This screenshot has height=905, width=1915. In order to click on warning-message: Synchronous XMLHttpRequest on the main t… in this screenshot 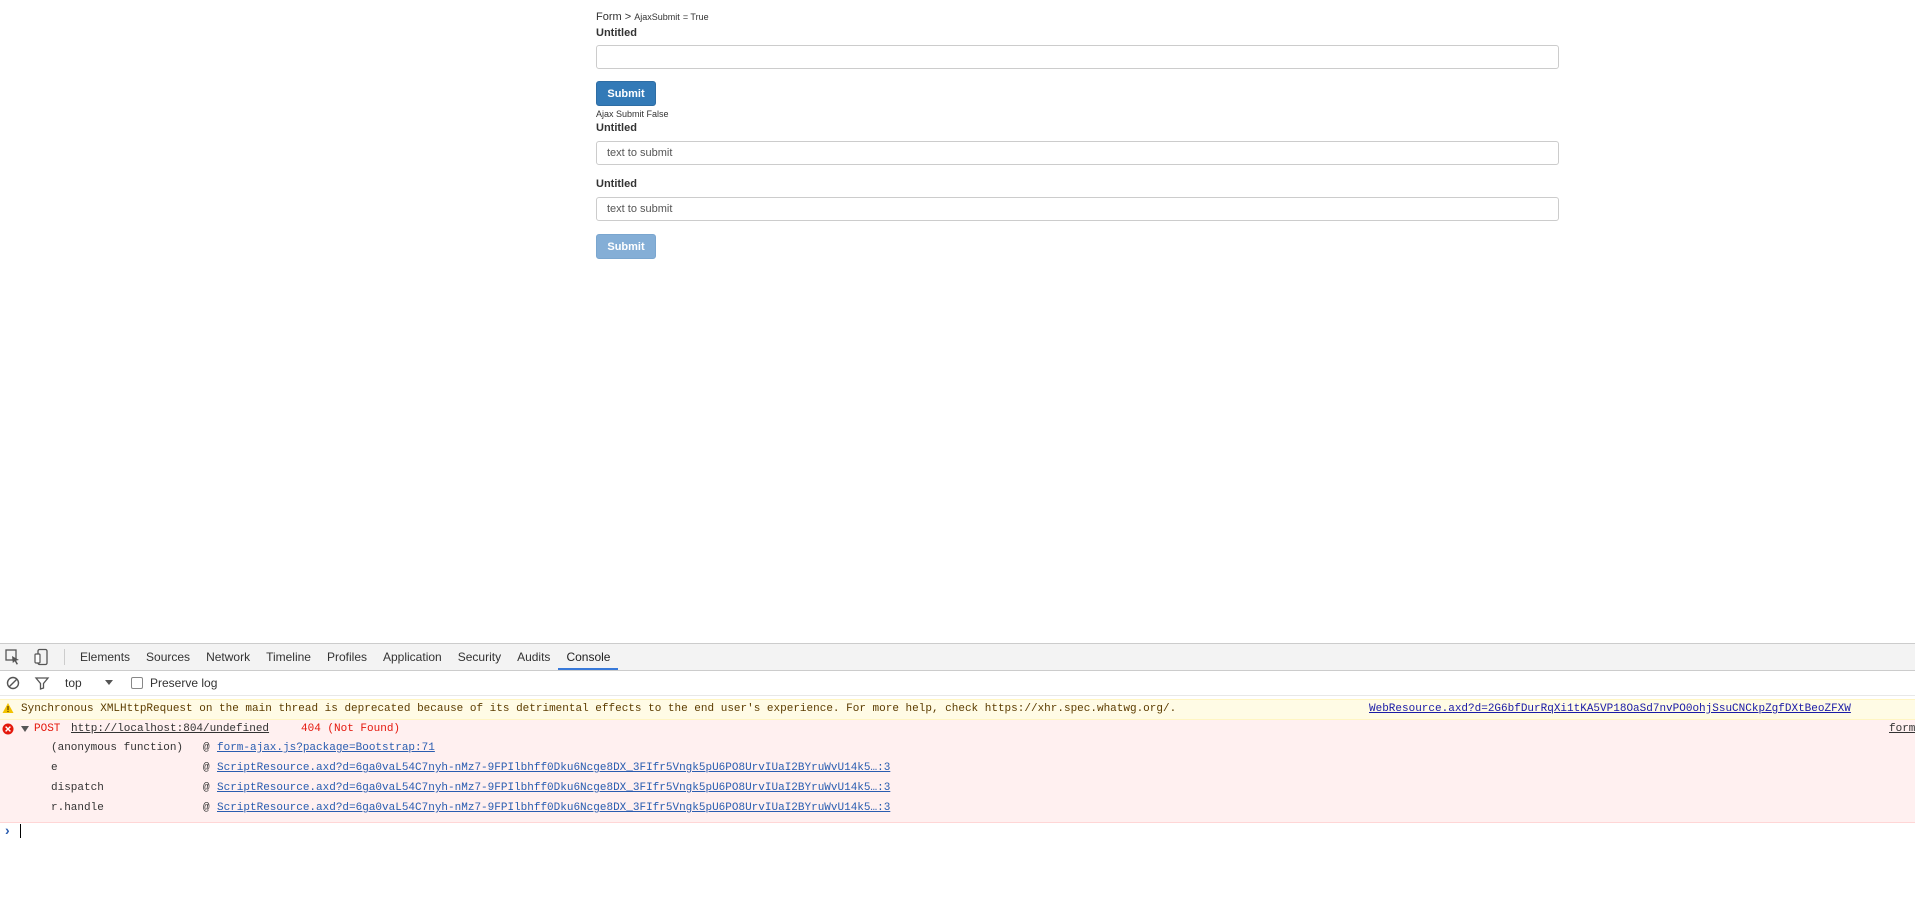, I will do `click(599, 709)`.